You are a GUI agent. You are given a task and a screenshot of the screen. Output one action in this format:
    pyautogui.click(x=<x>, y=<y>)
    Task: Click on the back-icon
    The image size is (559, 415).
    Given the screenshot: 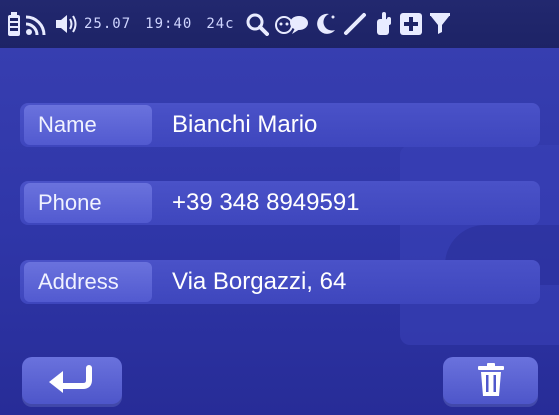 What is the action you would take?
    pyautogui.click(x=72, y=382)
    